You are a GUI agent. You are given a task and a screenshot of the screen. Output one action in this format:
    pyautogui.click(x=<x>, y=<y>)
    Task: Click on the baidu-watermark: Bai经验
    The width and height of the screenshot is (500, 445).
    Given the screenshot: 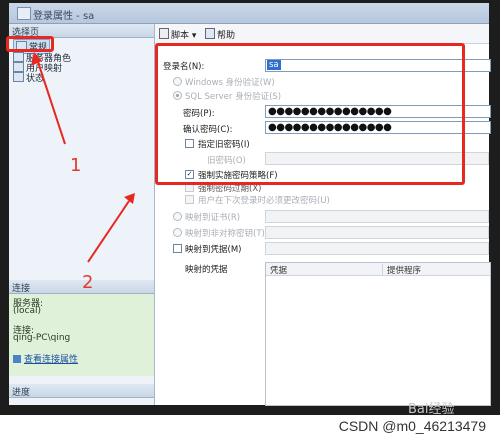 What is the action you would take?
    pyautogui.click(x=431, y=409)
    